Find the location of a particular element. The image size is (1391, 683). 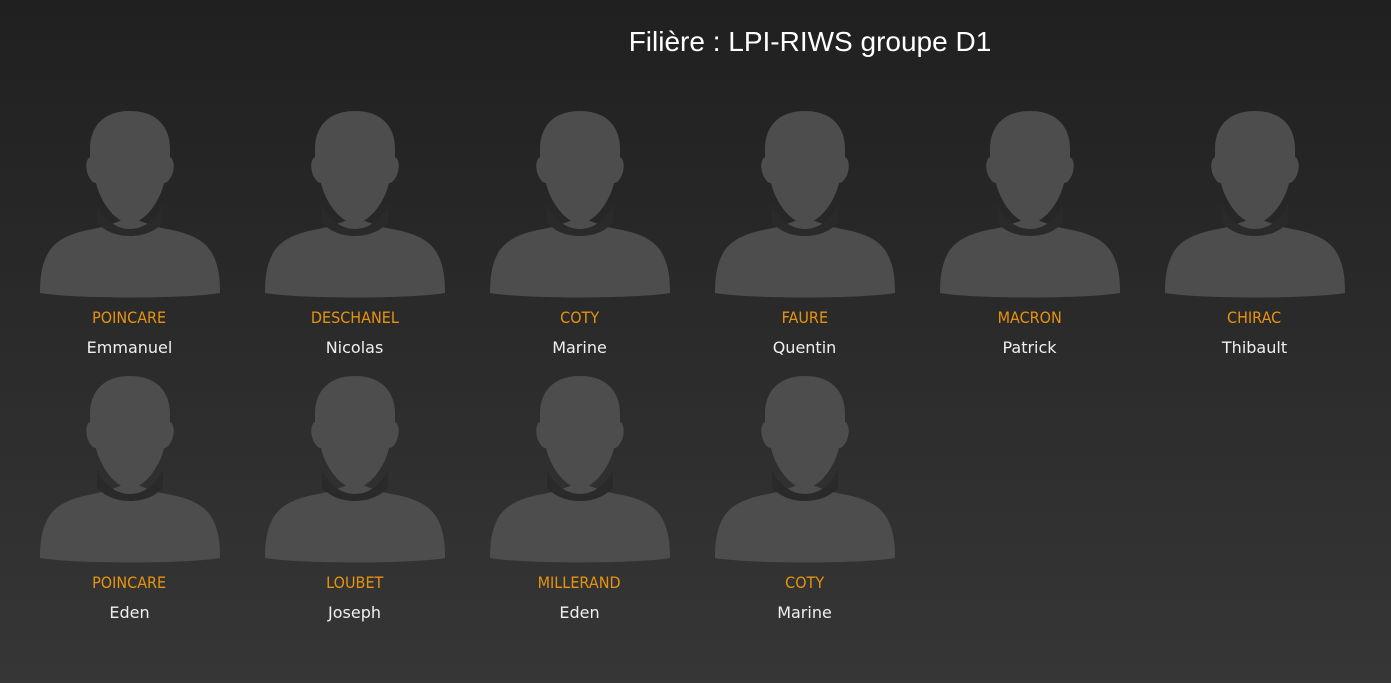

student-card: FAURE Quentin is located at coordinates (804, 237).